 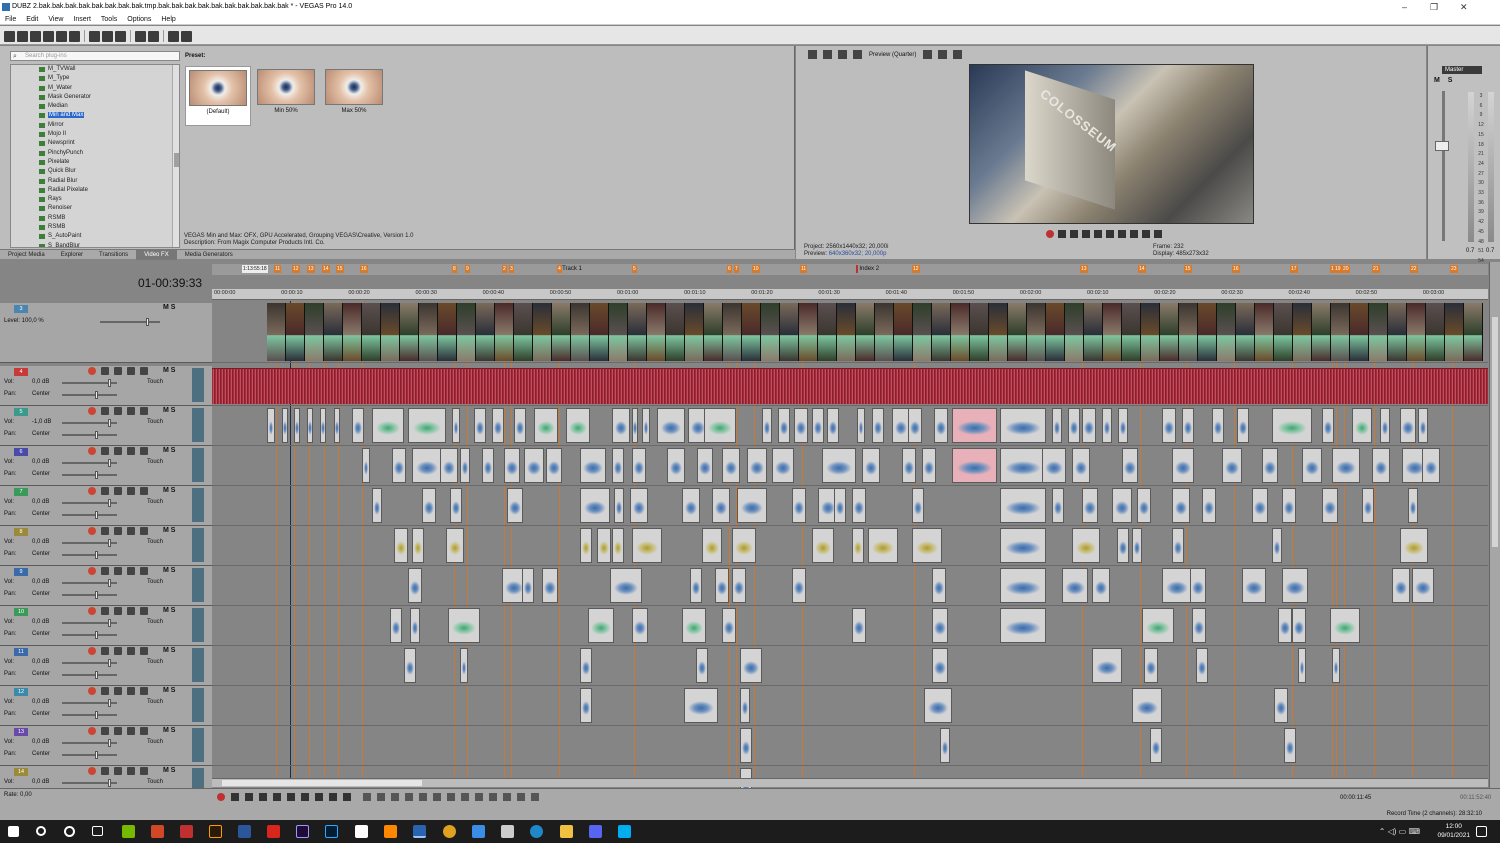 I want to click on envelope-tool-icon, so click(x=381, y=797).